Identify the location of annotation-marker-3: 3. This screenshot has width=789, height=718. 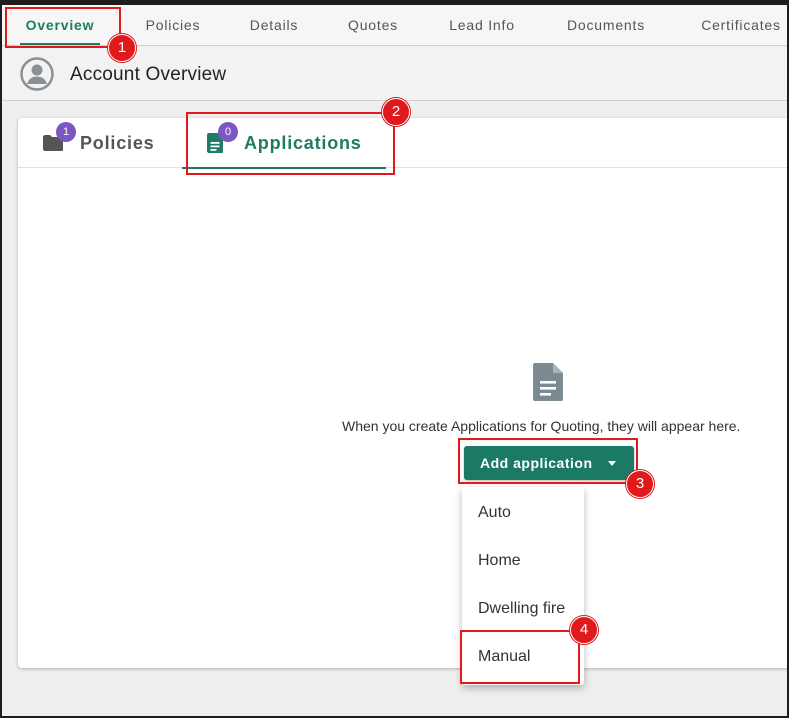
(640, 484).